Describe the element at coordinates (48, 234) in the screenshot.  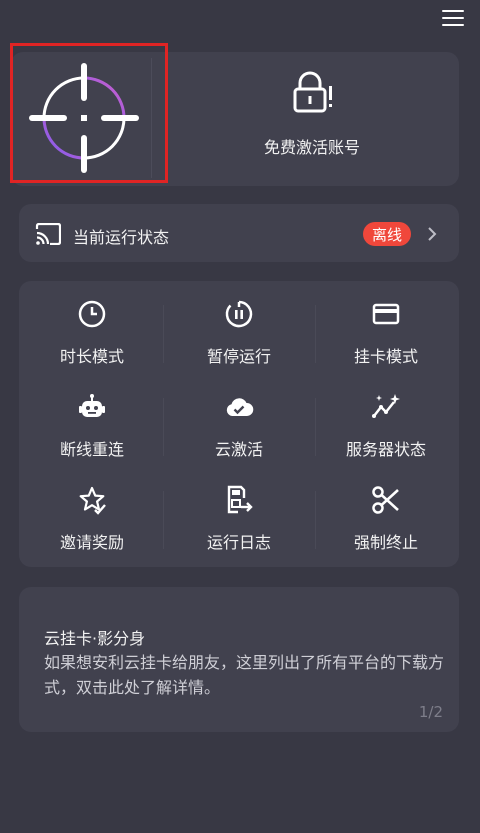
I see `cast-icon` at that location.